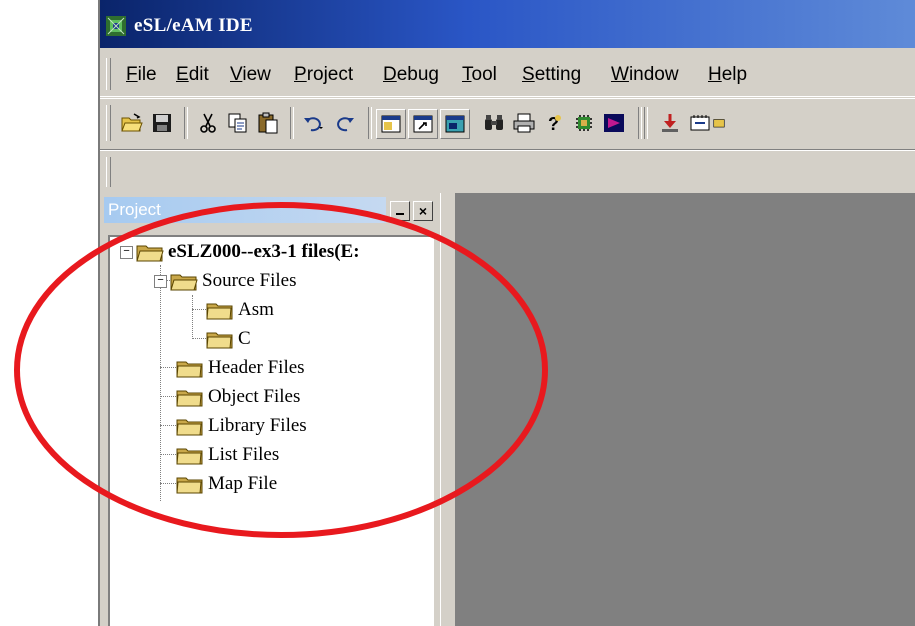 The image size is (915, 626). Describe the element at coordinates (346, 123) in the screenshot. I see `redo-icon` at that location.